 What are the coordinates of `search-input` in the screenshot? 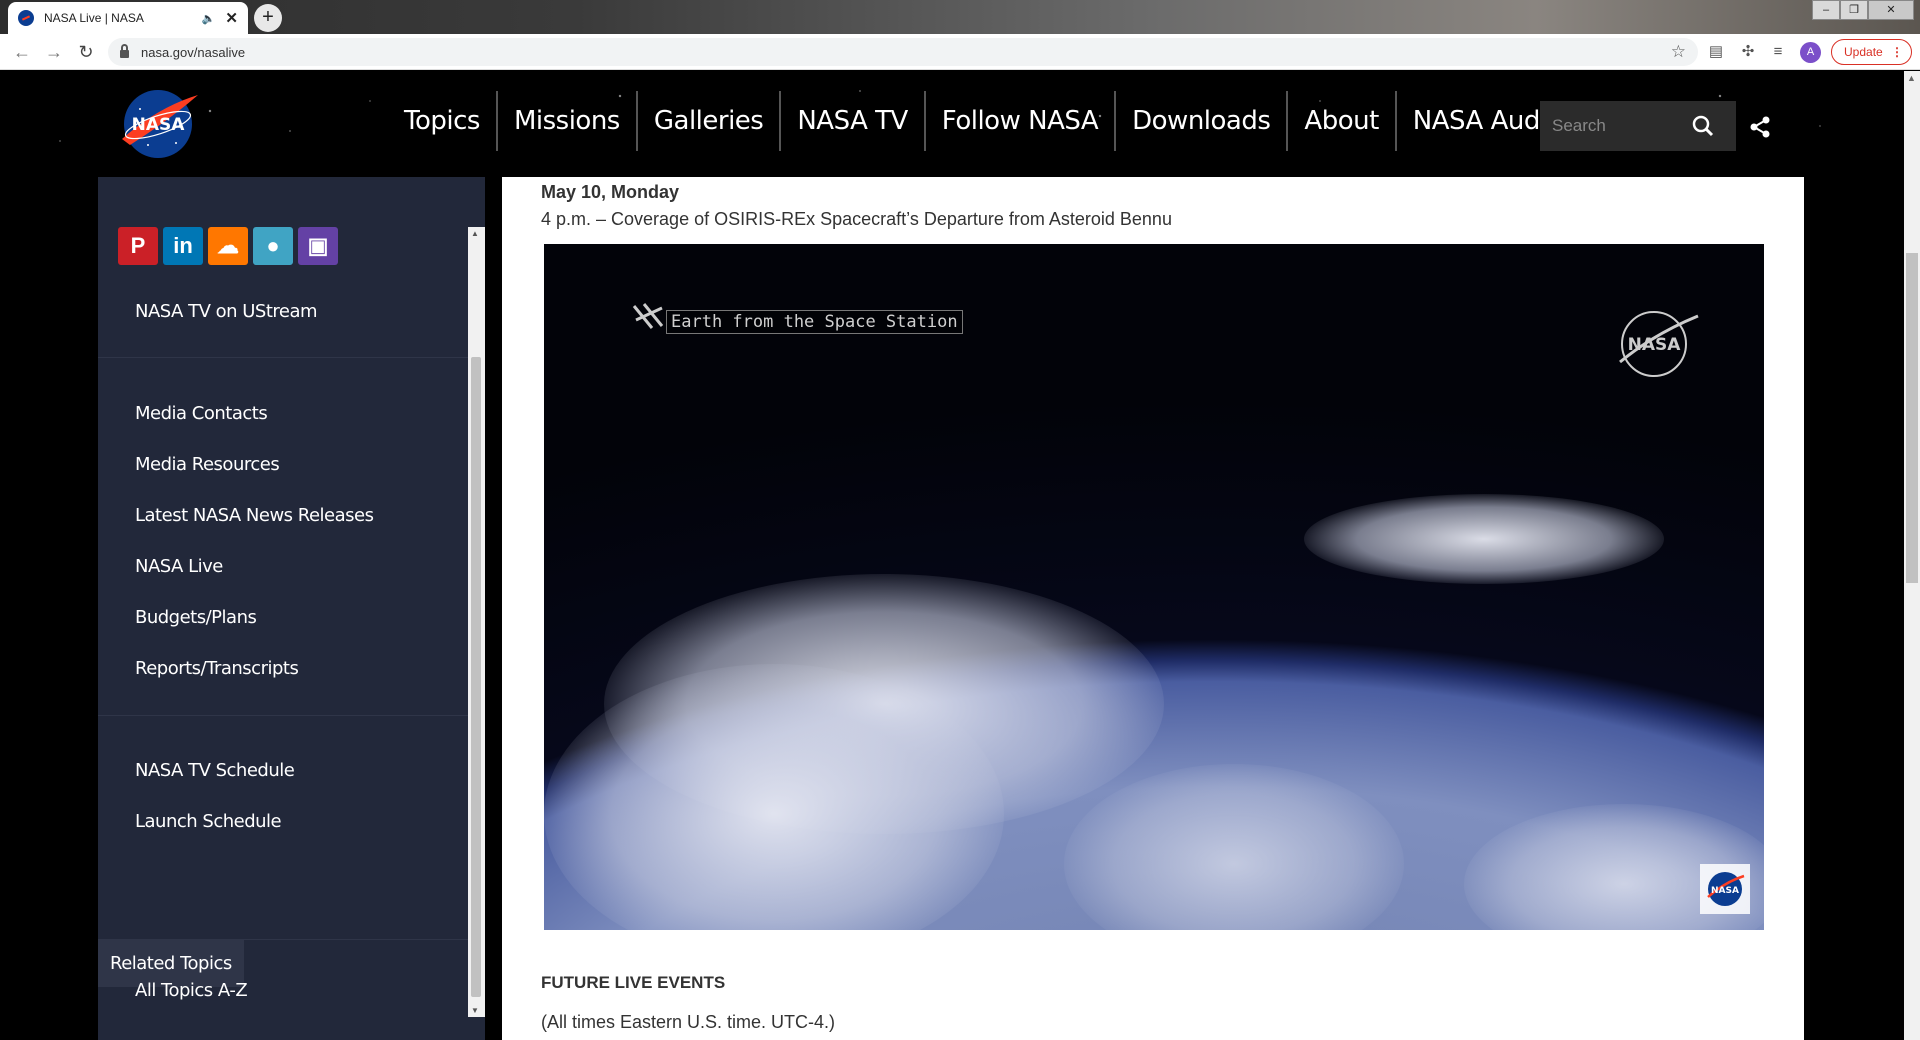 It's located at (1622, 126).